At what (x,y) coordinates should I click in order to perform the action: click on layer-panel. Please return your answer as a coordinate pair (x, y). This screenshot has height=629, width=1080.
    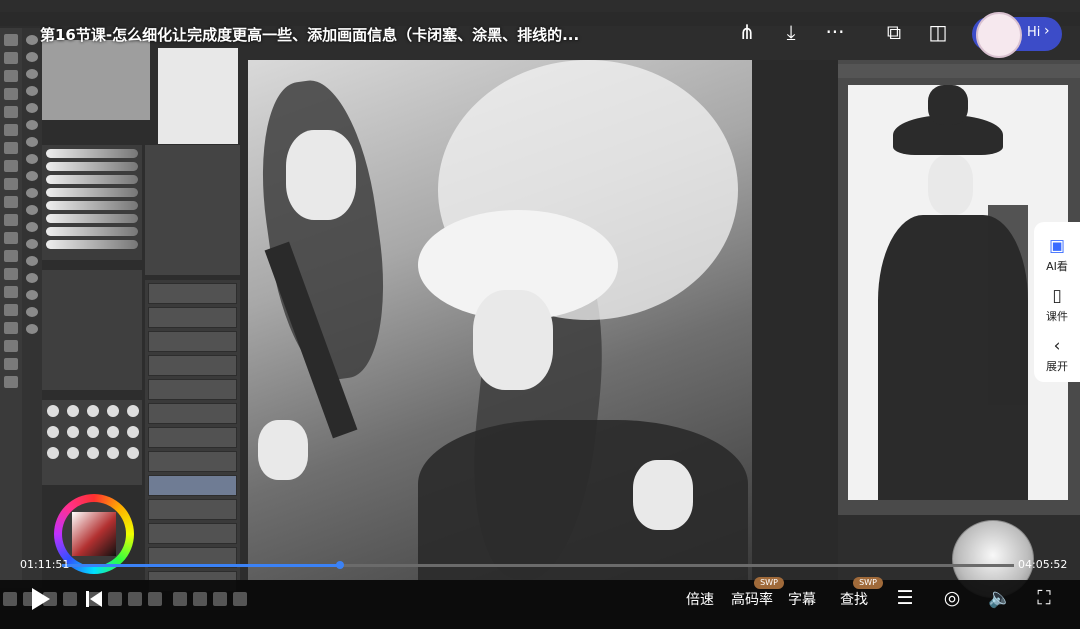
    Looking at the image, I should click on (192, 436).